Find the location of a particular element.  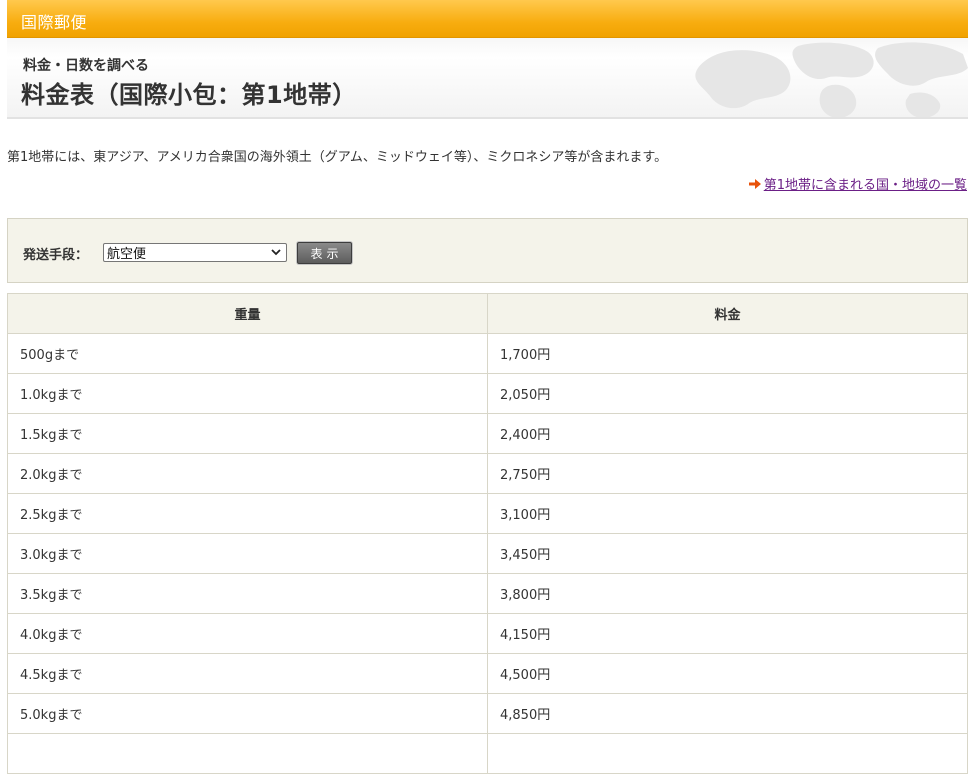

price-cell: 2,750円 is located at coordinates (727, 473).